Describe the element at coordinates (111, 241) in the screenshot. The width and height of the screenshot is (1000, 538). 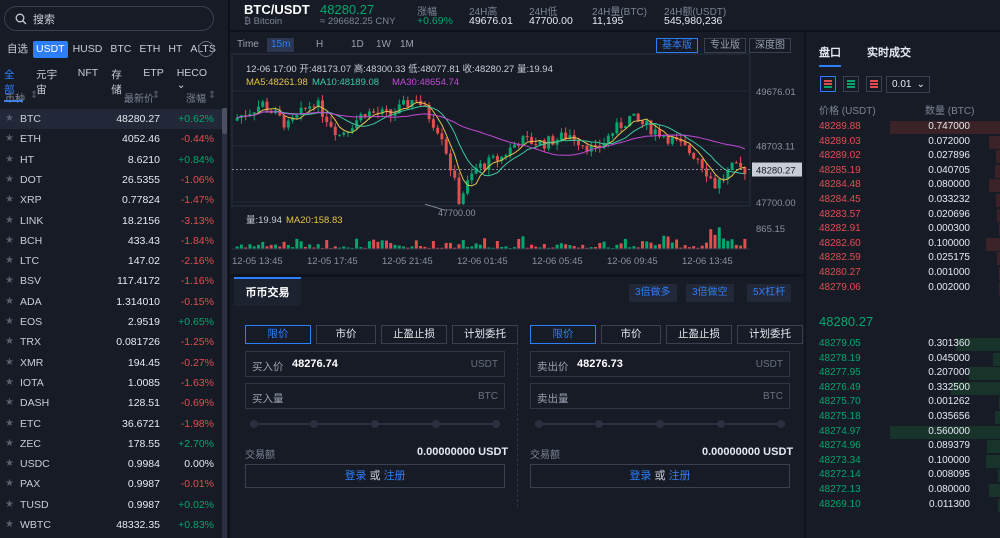
I see `market-row: ★ BCH 433.43 -1.84%` at that location.